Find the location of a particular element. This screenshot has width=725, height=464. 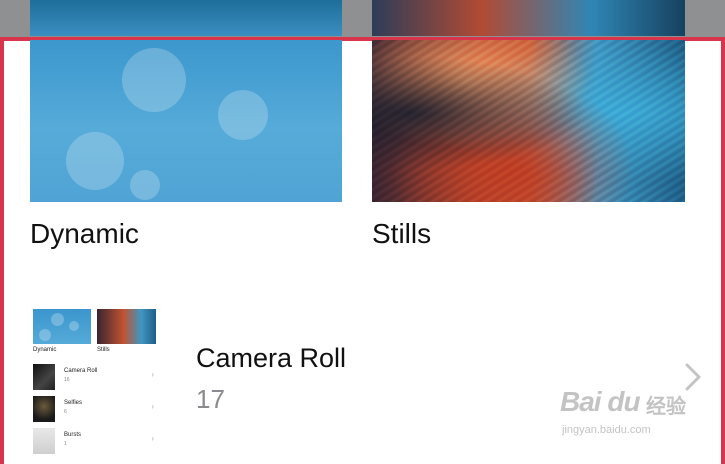

album-title: Camera Roll is located at coordinates (271, 358).